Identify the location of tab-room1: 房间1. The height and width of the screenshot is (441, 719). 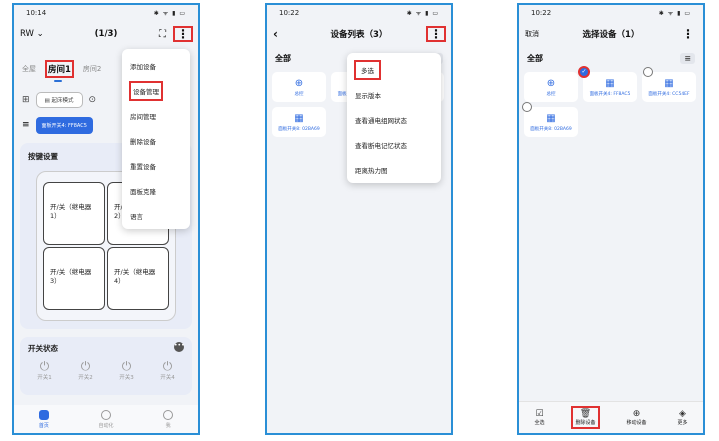
(59, 71).